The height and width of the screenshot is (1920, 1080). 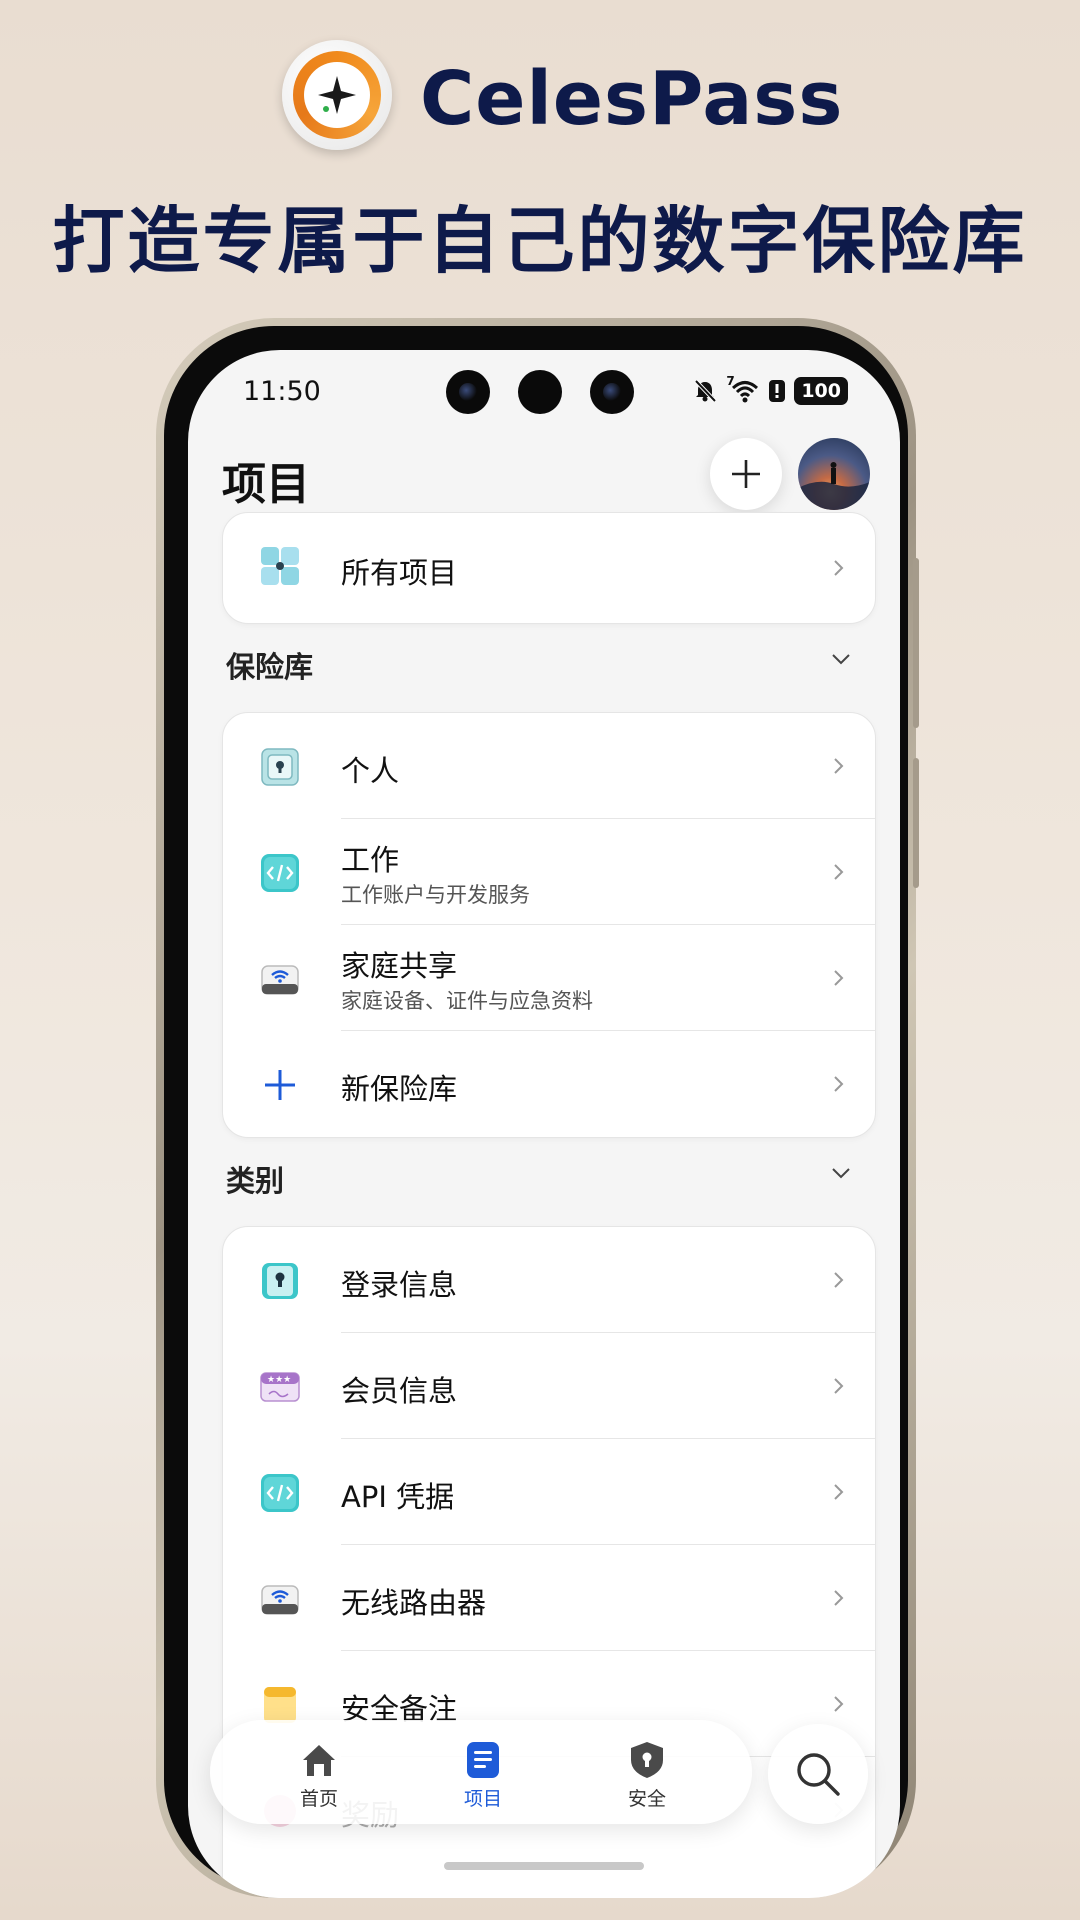 What do you see at coordinates (549, 872) in the screenshot?
I see `vault-item-work: 工作 工作账户与开发服务` at bounding box center [549, 872].